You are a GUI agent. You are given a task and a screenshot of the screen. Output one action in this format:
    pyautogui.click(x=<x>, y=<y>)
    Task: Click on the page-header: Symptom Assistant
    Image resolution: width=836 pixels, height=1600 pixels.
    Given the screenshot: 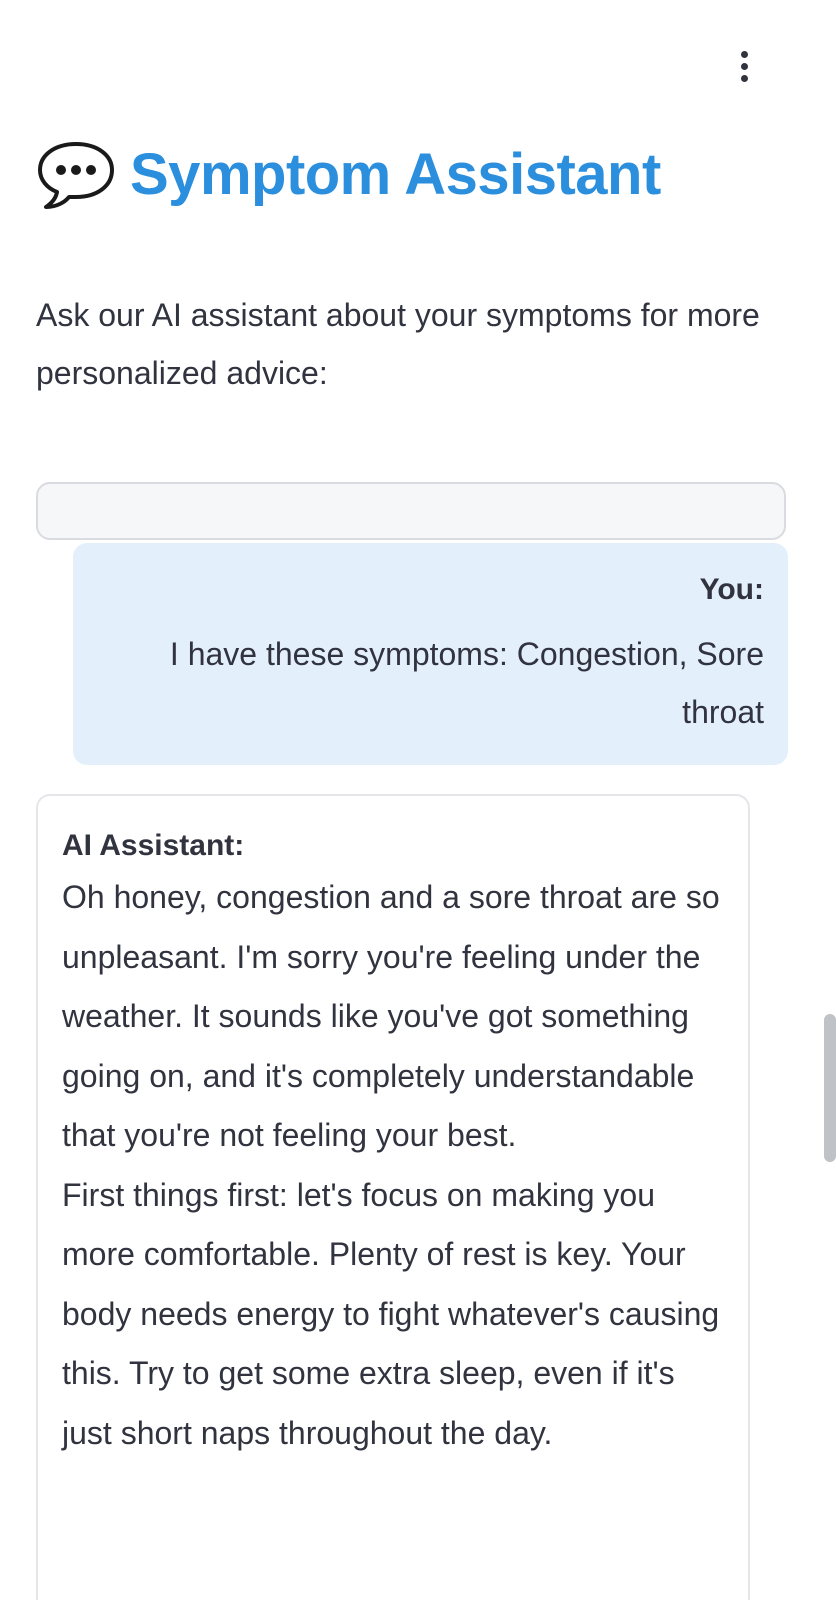 What is the action you would take?
    pyautogui.click(x=348, y=175)
    